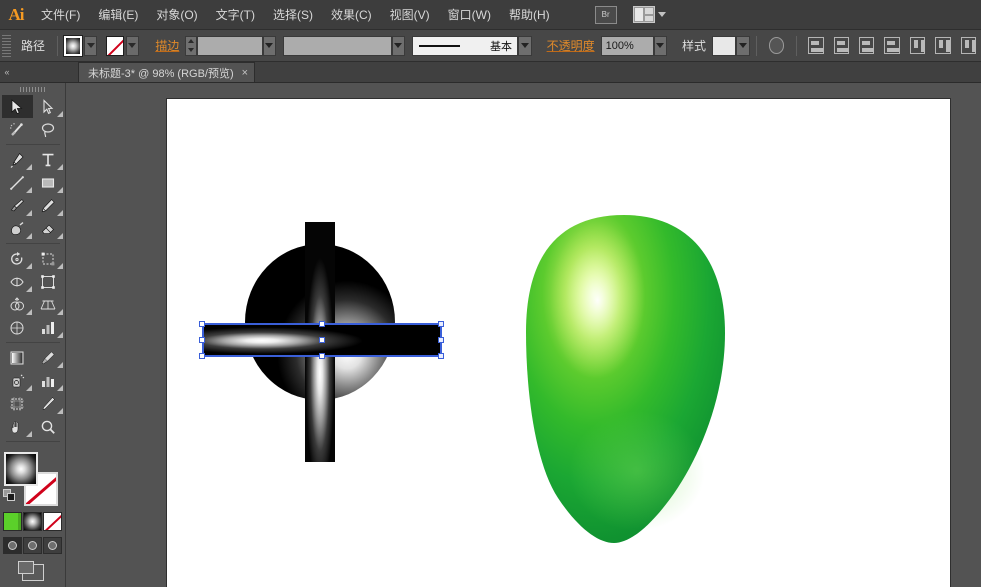  I want to click on fill-swatch, so click(20, 469).